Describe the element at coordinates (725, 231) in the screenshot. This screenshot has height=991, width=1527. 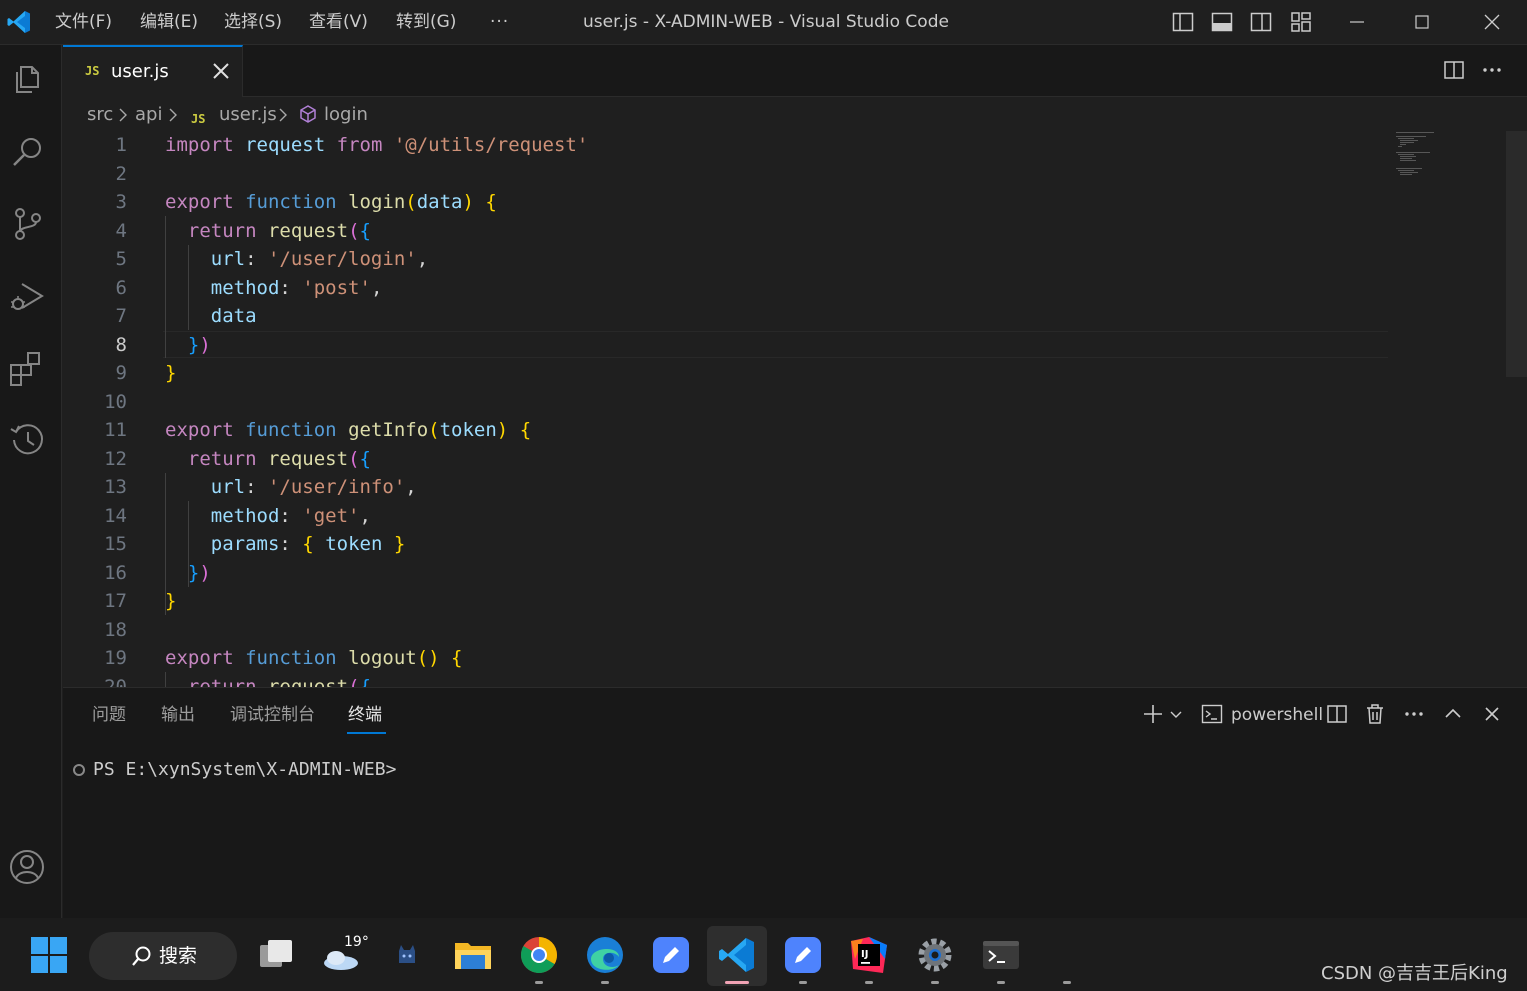
I see `code-line: 4 return request({` at that location.